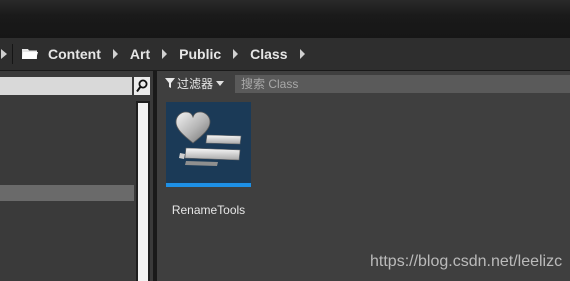 Image resolution: width=570 pixels, height=281 pixels. Describe the element at coordinates (268, 54) in the screenshot. I see `breadcrumb-class: Class` at that location.